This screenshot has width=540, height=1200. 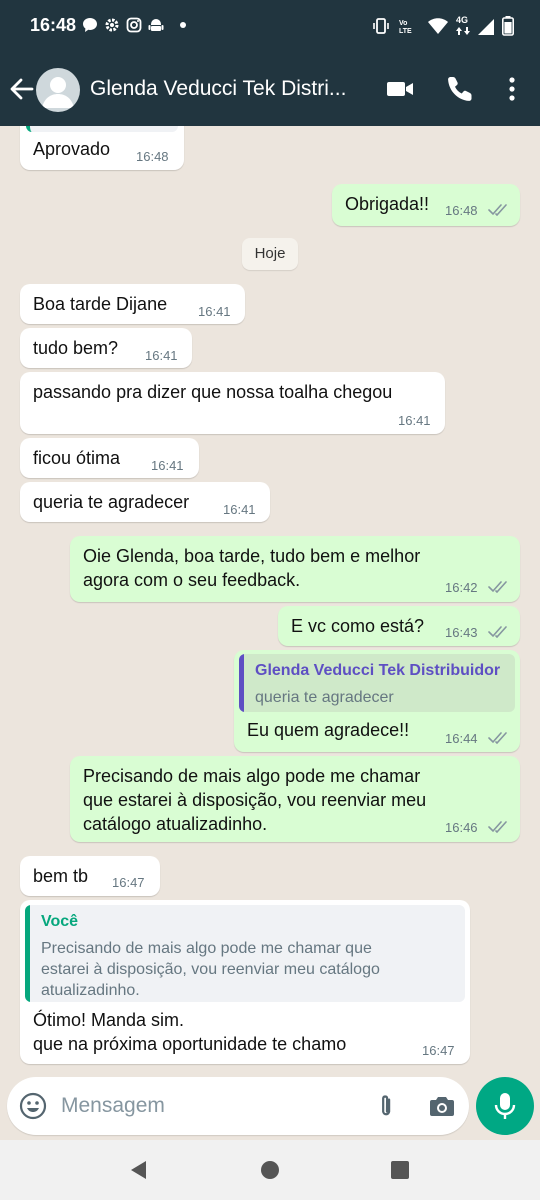 I want to click on message-bubble-outgoing: E vc como está? 16:43, so click(x=399, y=626).